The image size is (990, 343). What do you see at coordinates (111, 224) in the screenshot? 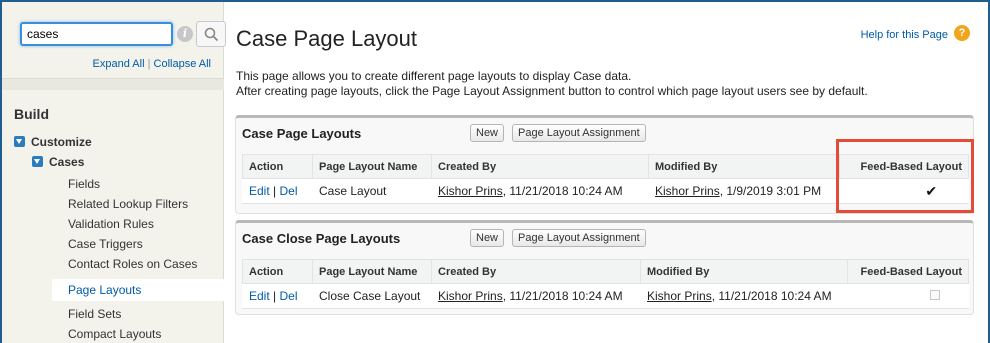
I see `sidebar-item-validation-rules: Validation Rules` at bounding box center [111, 224].